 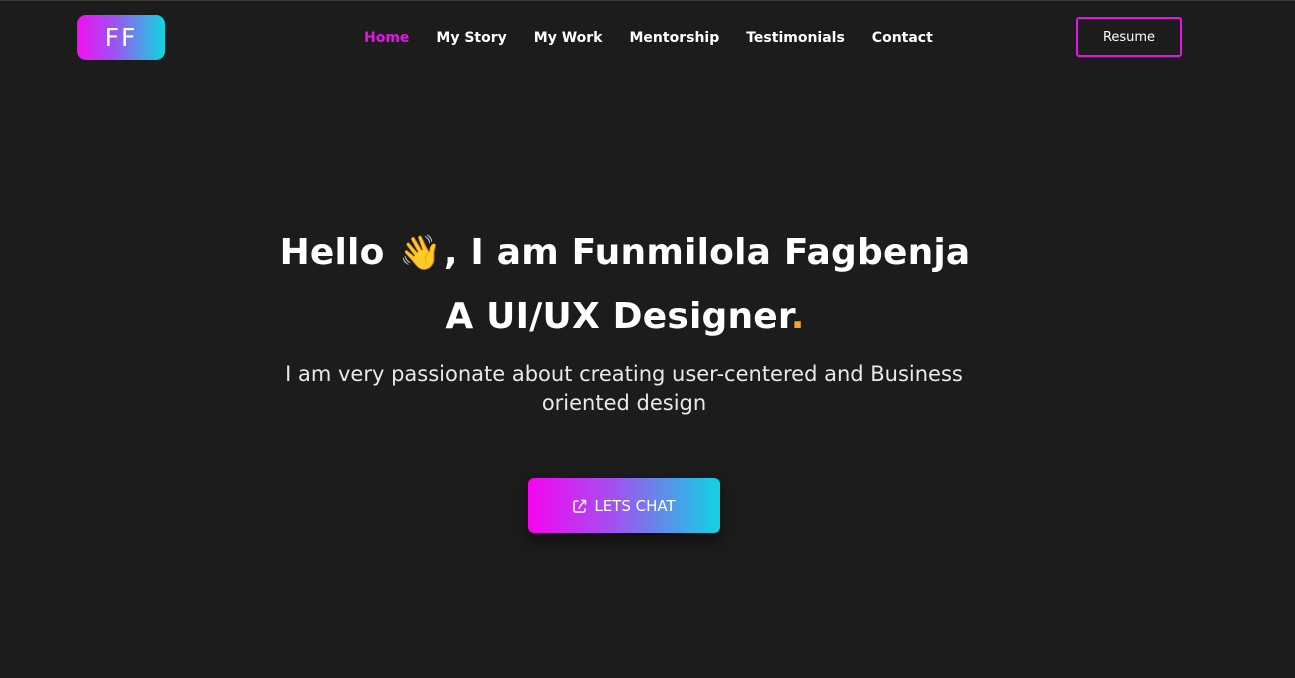 I want to click on hero-heading: Hello 👋, I am Funmilola Fagbenja, so click(x=625, y=252).